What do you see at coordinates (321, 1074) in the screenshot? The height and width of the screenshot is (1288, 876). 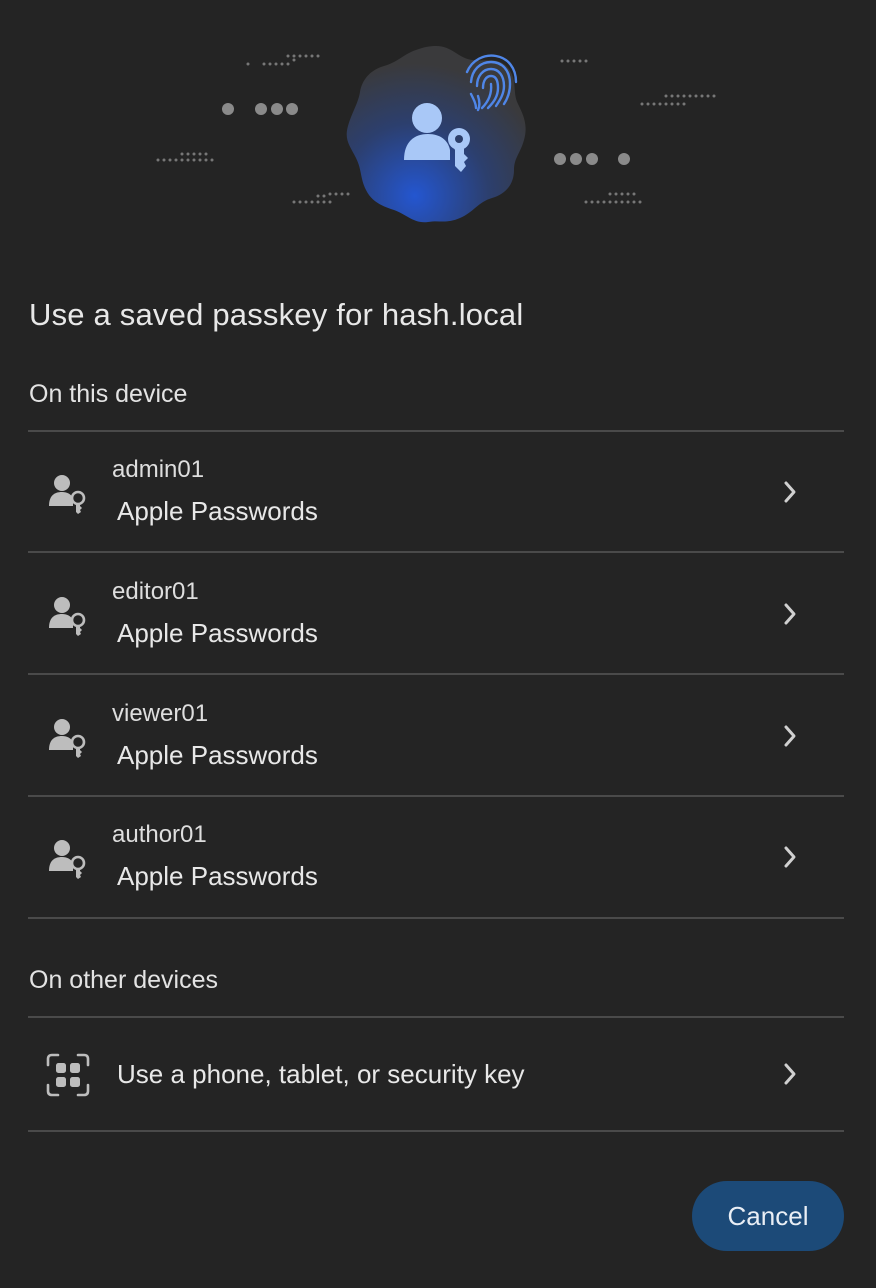 I see `use-other-device-label: Use a phone, tablet, or security key` at bounding box center [321, 1074].